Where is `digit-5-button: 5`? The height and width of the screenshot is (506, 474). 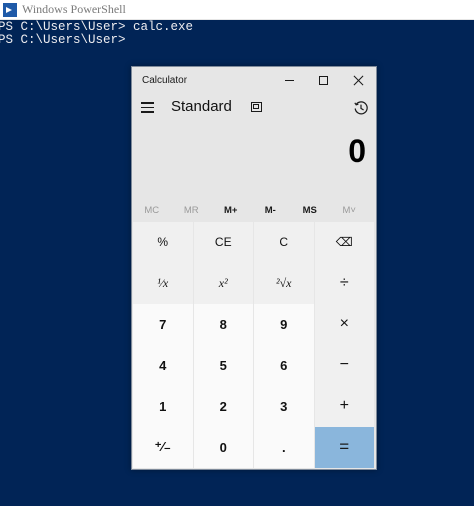 digit-5-button: 5 is located at coordinates (223, 365).